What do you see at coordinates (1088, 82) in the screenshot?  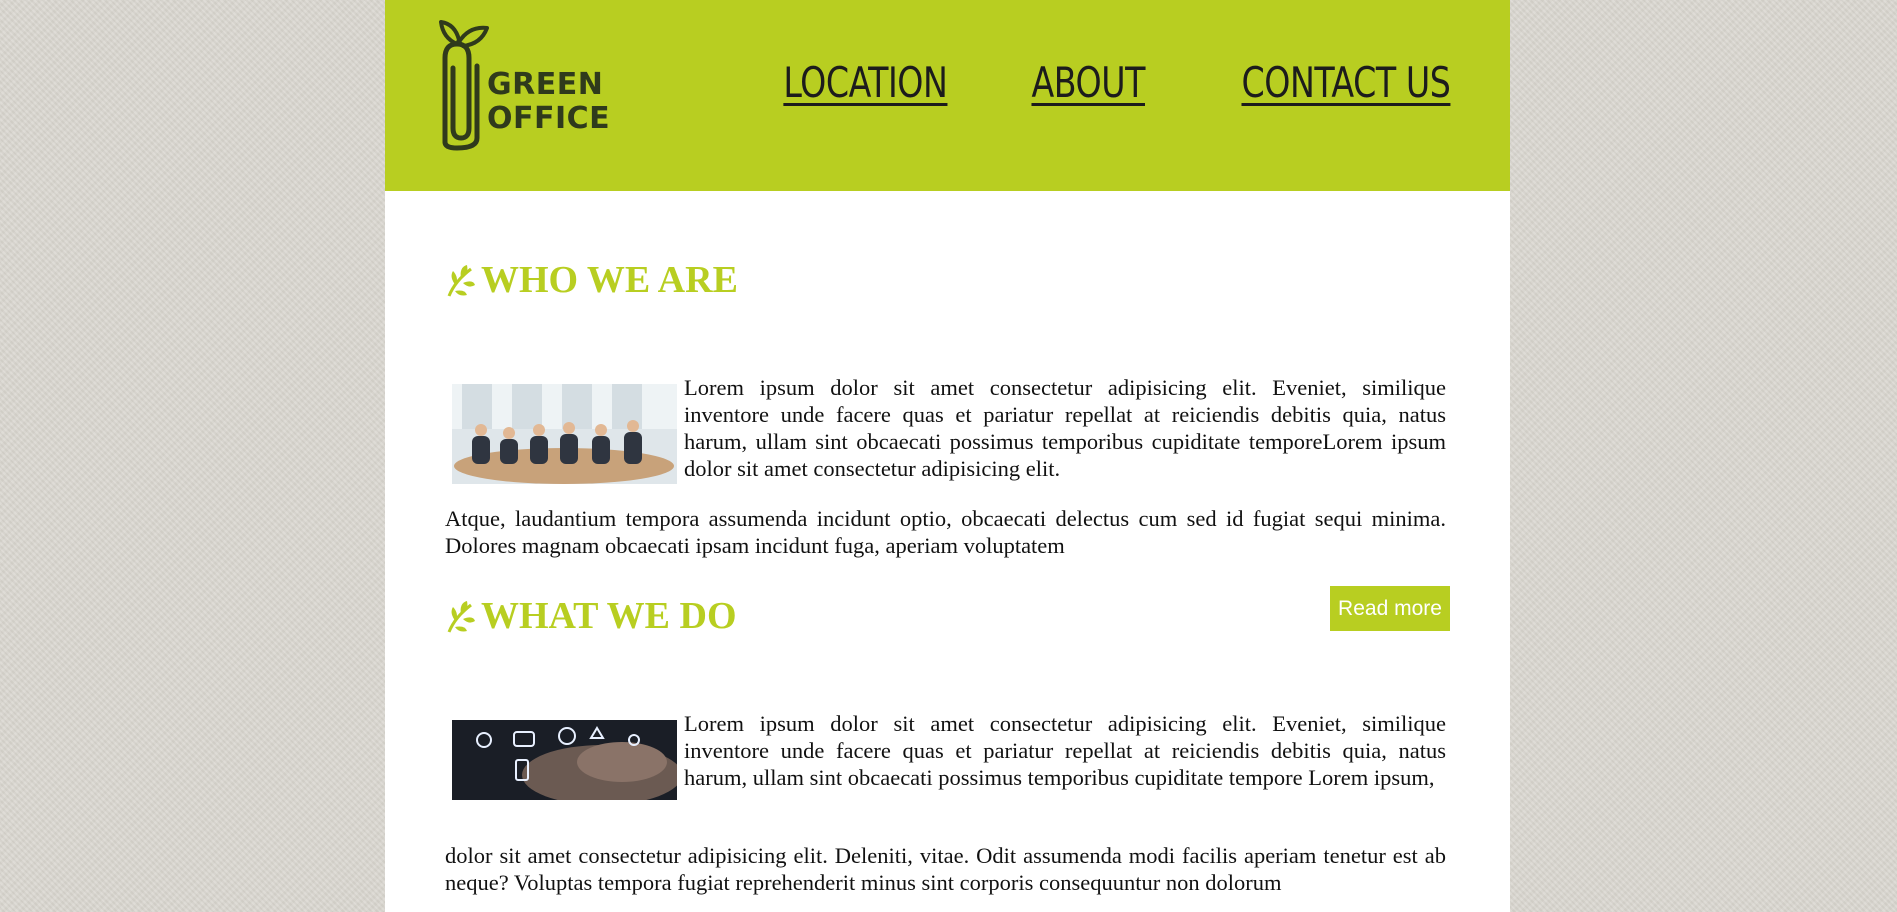 I see `nav-link-about: ABOUT` at bounding box center [1088, 82].